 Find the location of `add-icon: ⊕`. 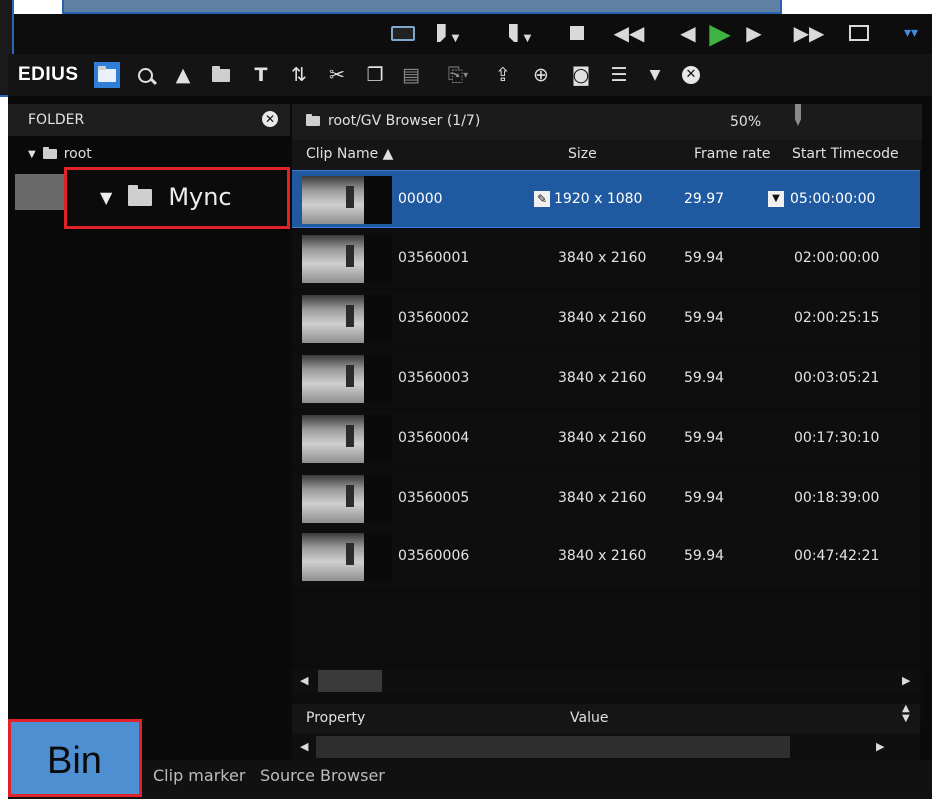

add-icon: ⊕ is located at coordinates (541, 75).